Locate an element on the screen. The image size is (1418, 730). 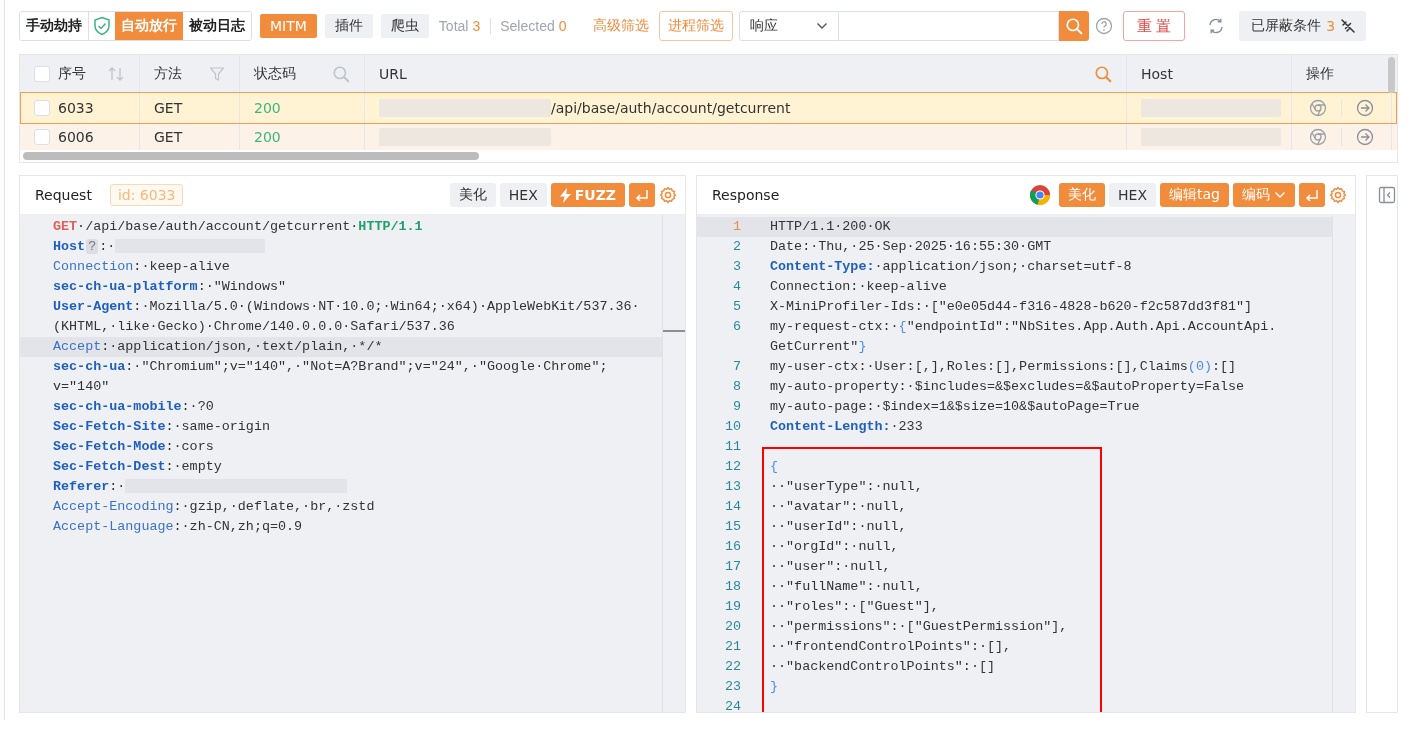
line-number: 20 is located at coordinates (732, 627).